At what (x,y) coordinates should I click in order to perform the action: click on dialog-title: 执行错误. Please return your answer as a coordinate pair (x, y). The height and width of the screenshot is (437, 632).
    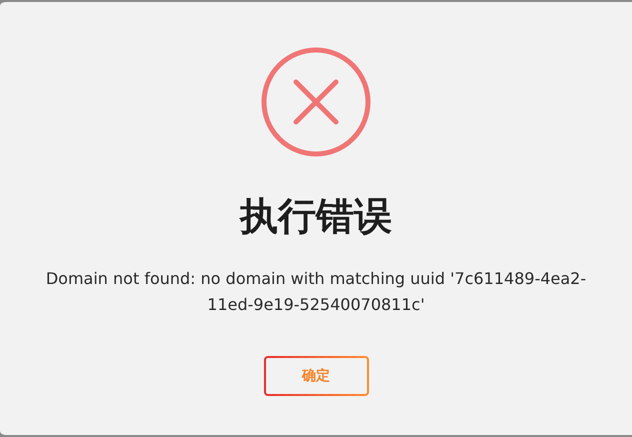
    Looking at the image, I should click on (316, 217).